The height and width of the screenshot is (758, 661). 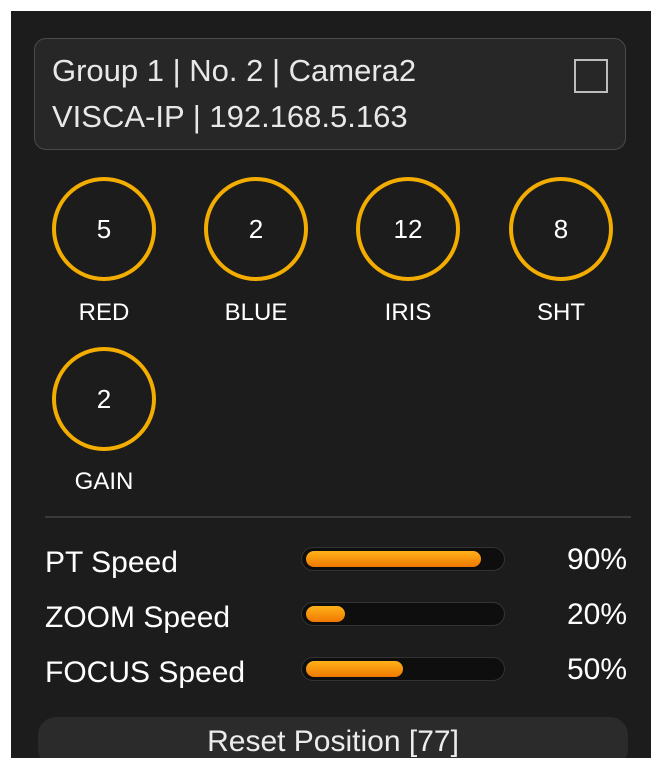 I want to click on red-label: RED, so click(x=104, y=312).